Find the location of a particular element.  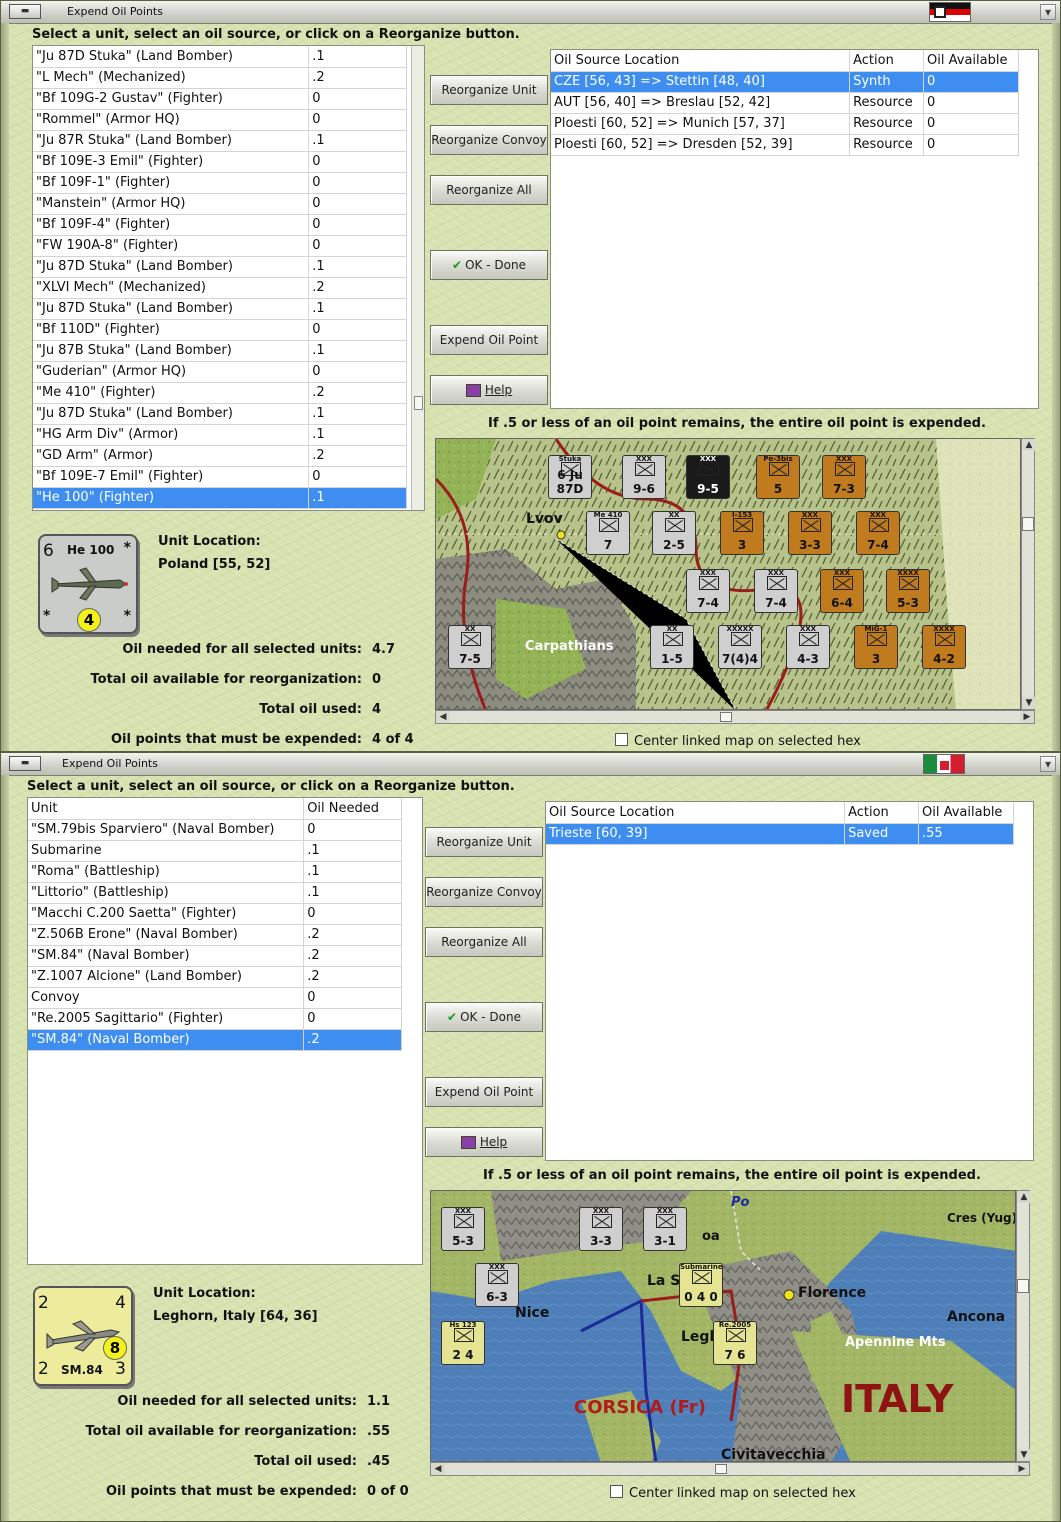

unit-row: "Bf 109F-1" (Fighter) 0 is located at coordinates (220, 183).